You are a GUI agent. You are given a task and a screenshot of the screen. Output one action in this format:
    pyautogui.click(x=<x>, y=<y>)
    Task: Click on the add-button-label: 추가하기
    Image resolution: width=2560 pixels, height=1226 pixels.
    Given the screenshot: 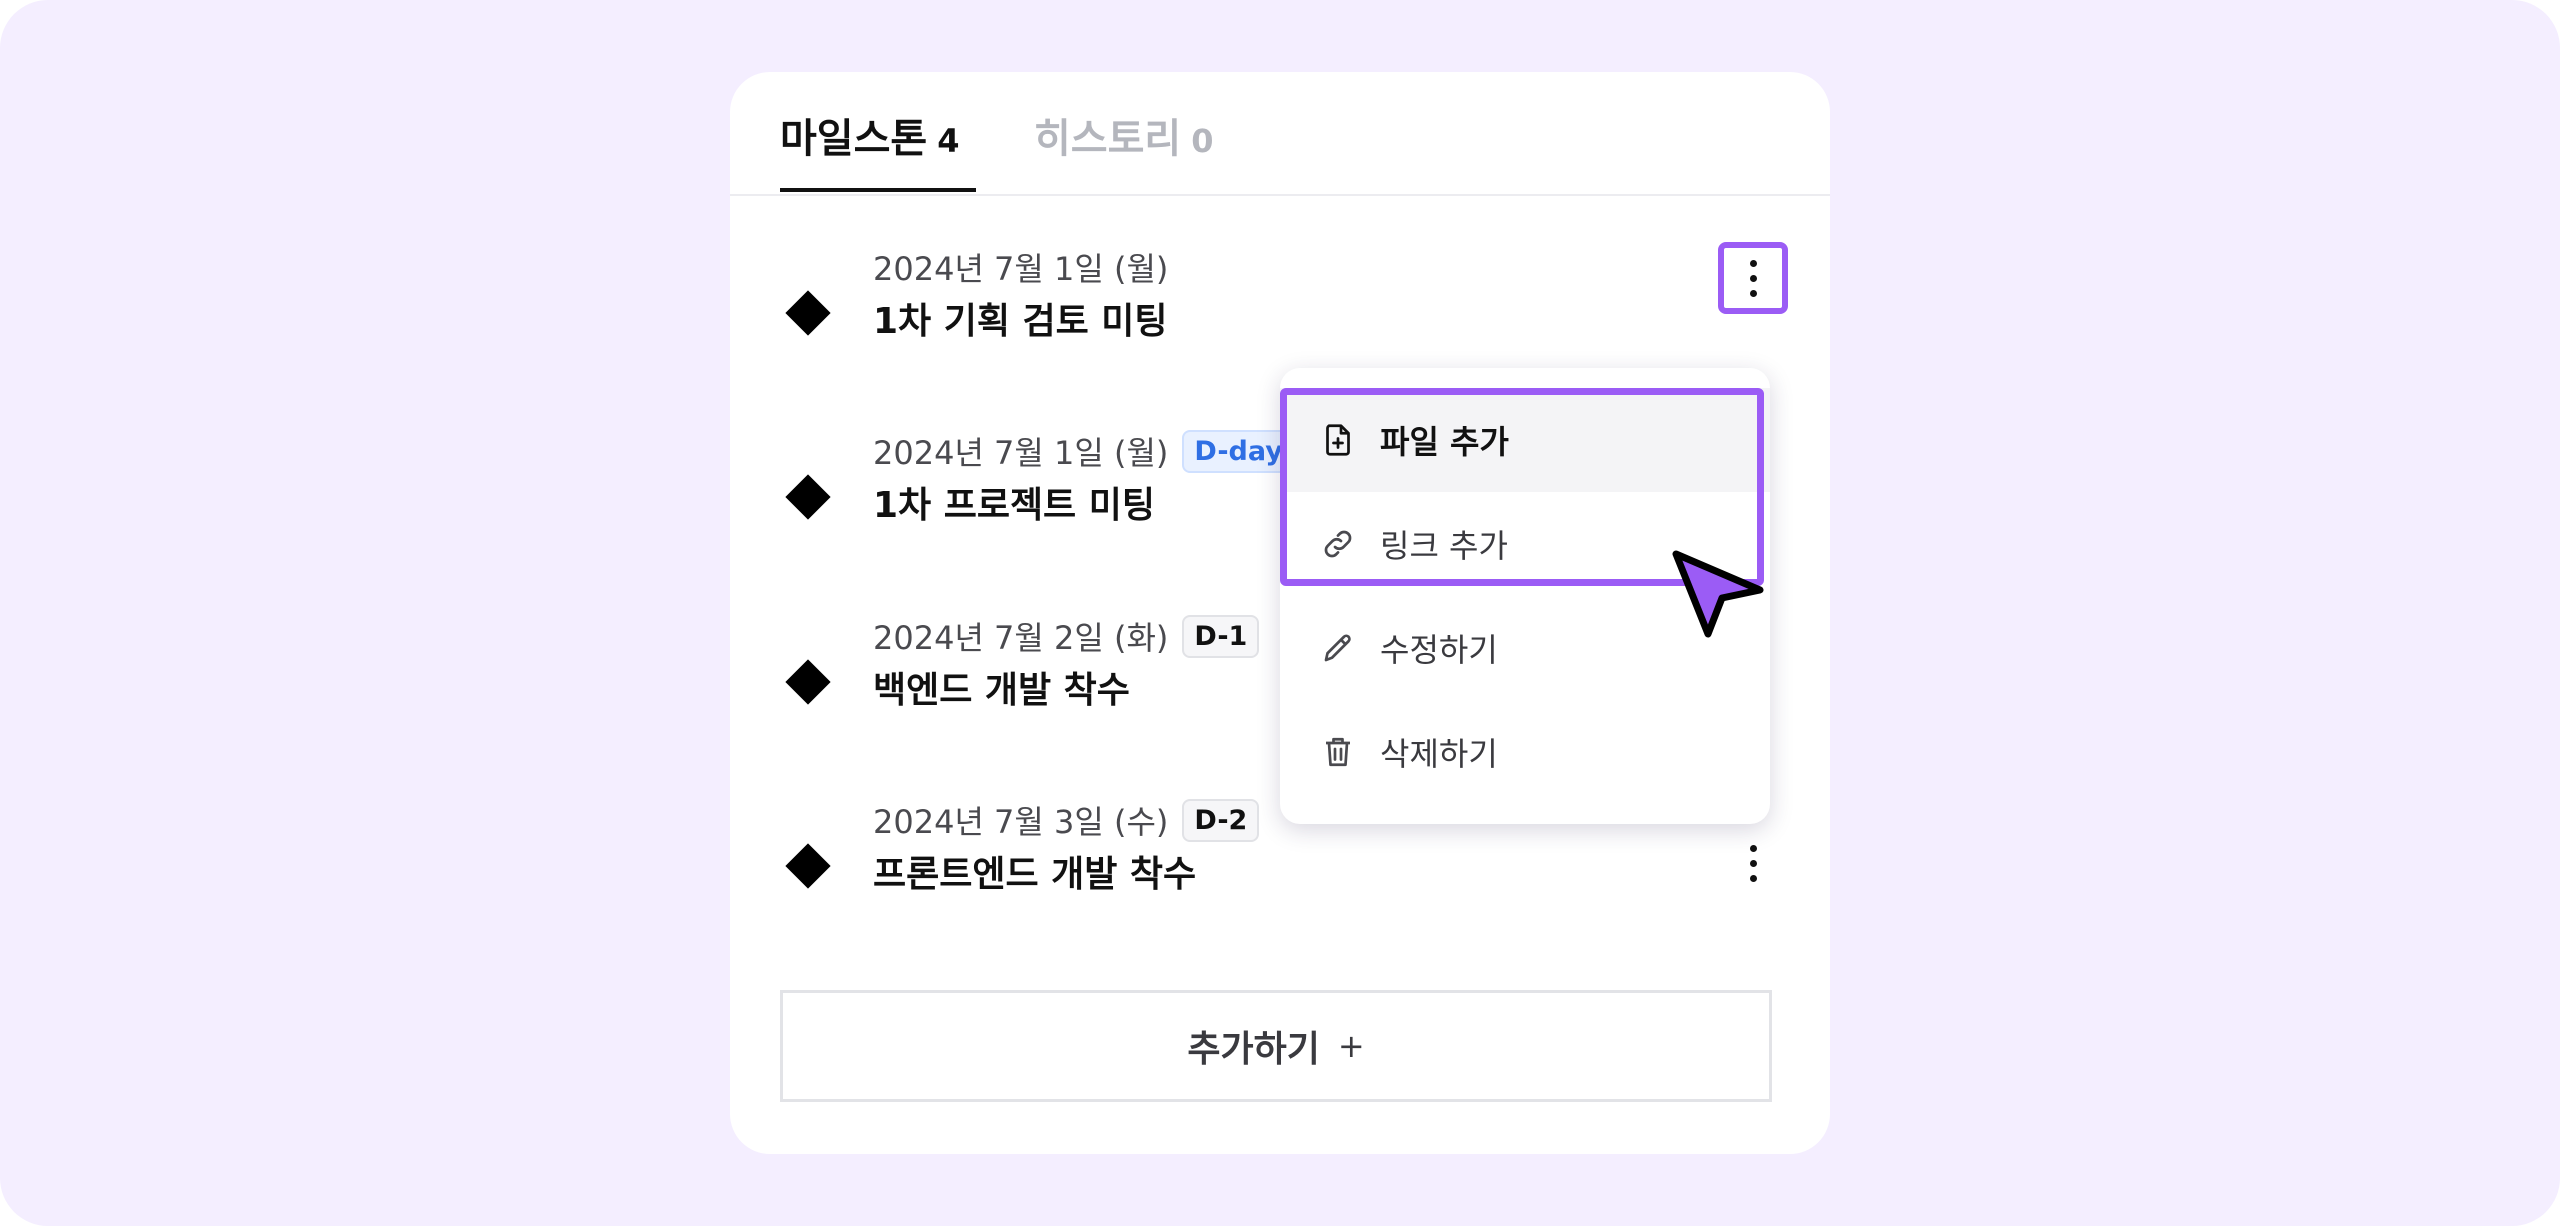 What is the action you would take?
    pyautogui.click(x=1253, y=1049)
    